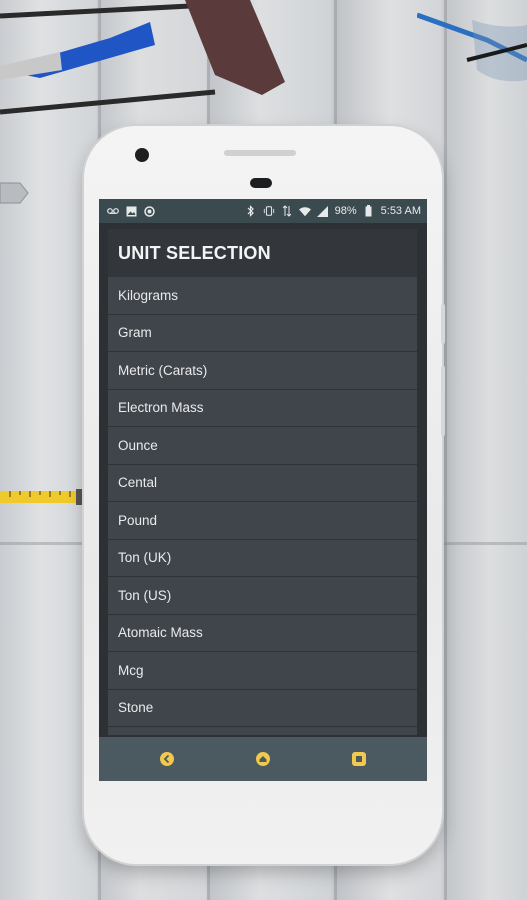  I want to click on back-icon, so click(167, 759).